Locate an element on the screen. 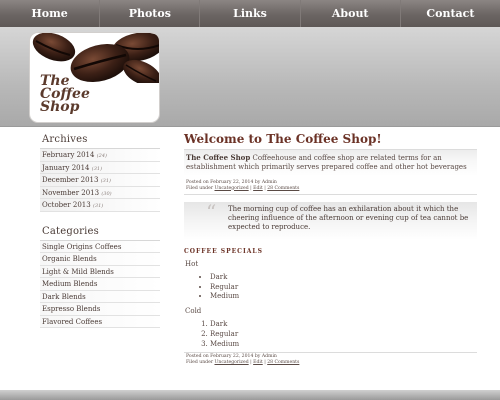 This screenshot has width=500, height=400. archives-heading: Archives is located at coordinates (100, 140).